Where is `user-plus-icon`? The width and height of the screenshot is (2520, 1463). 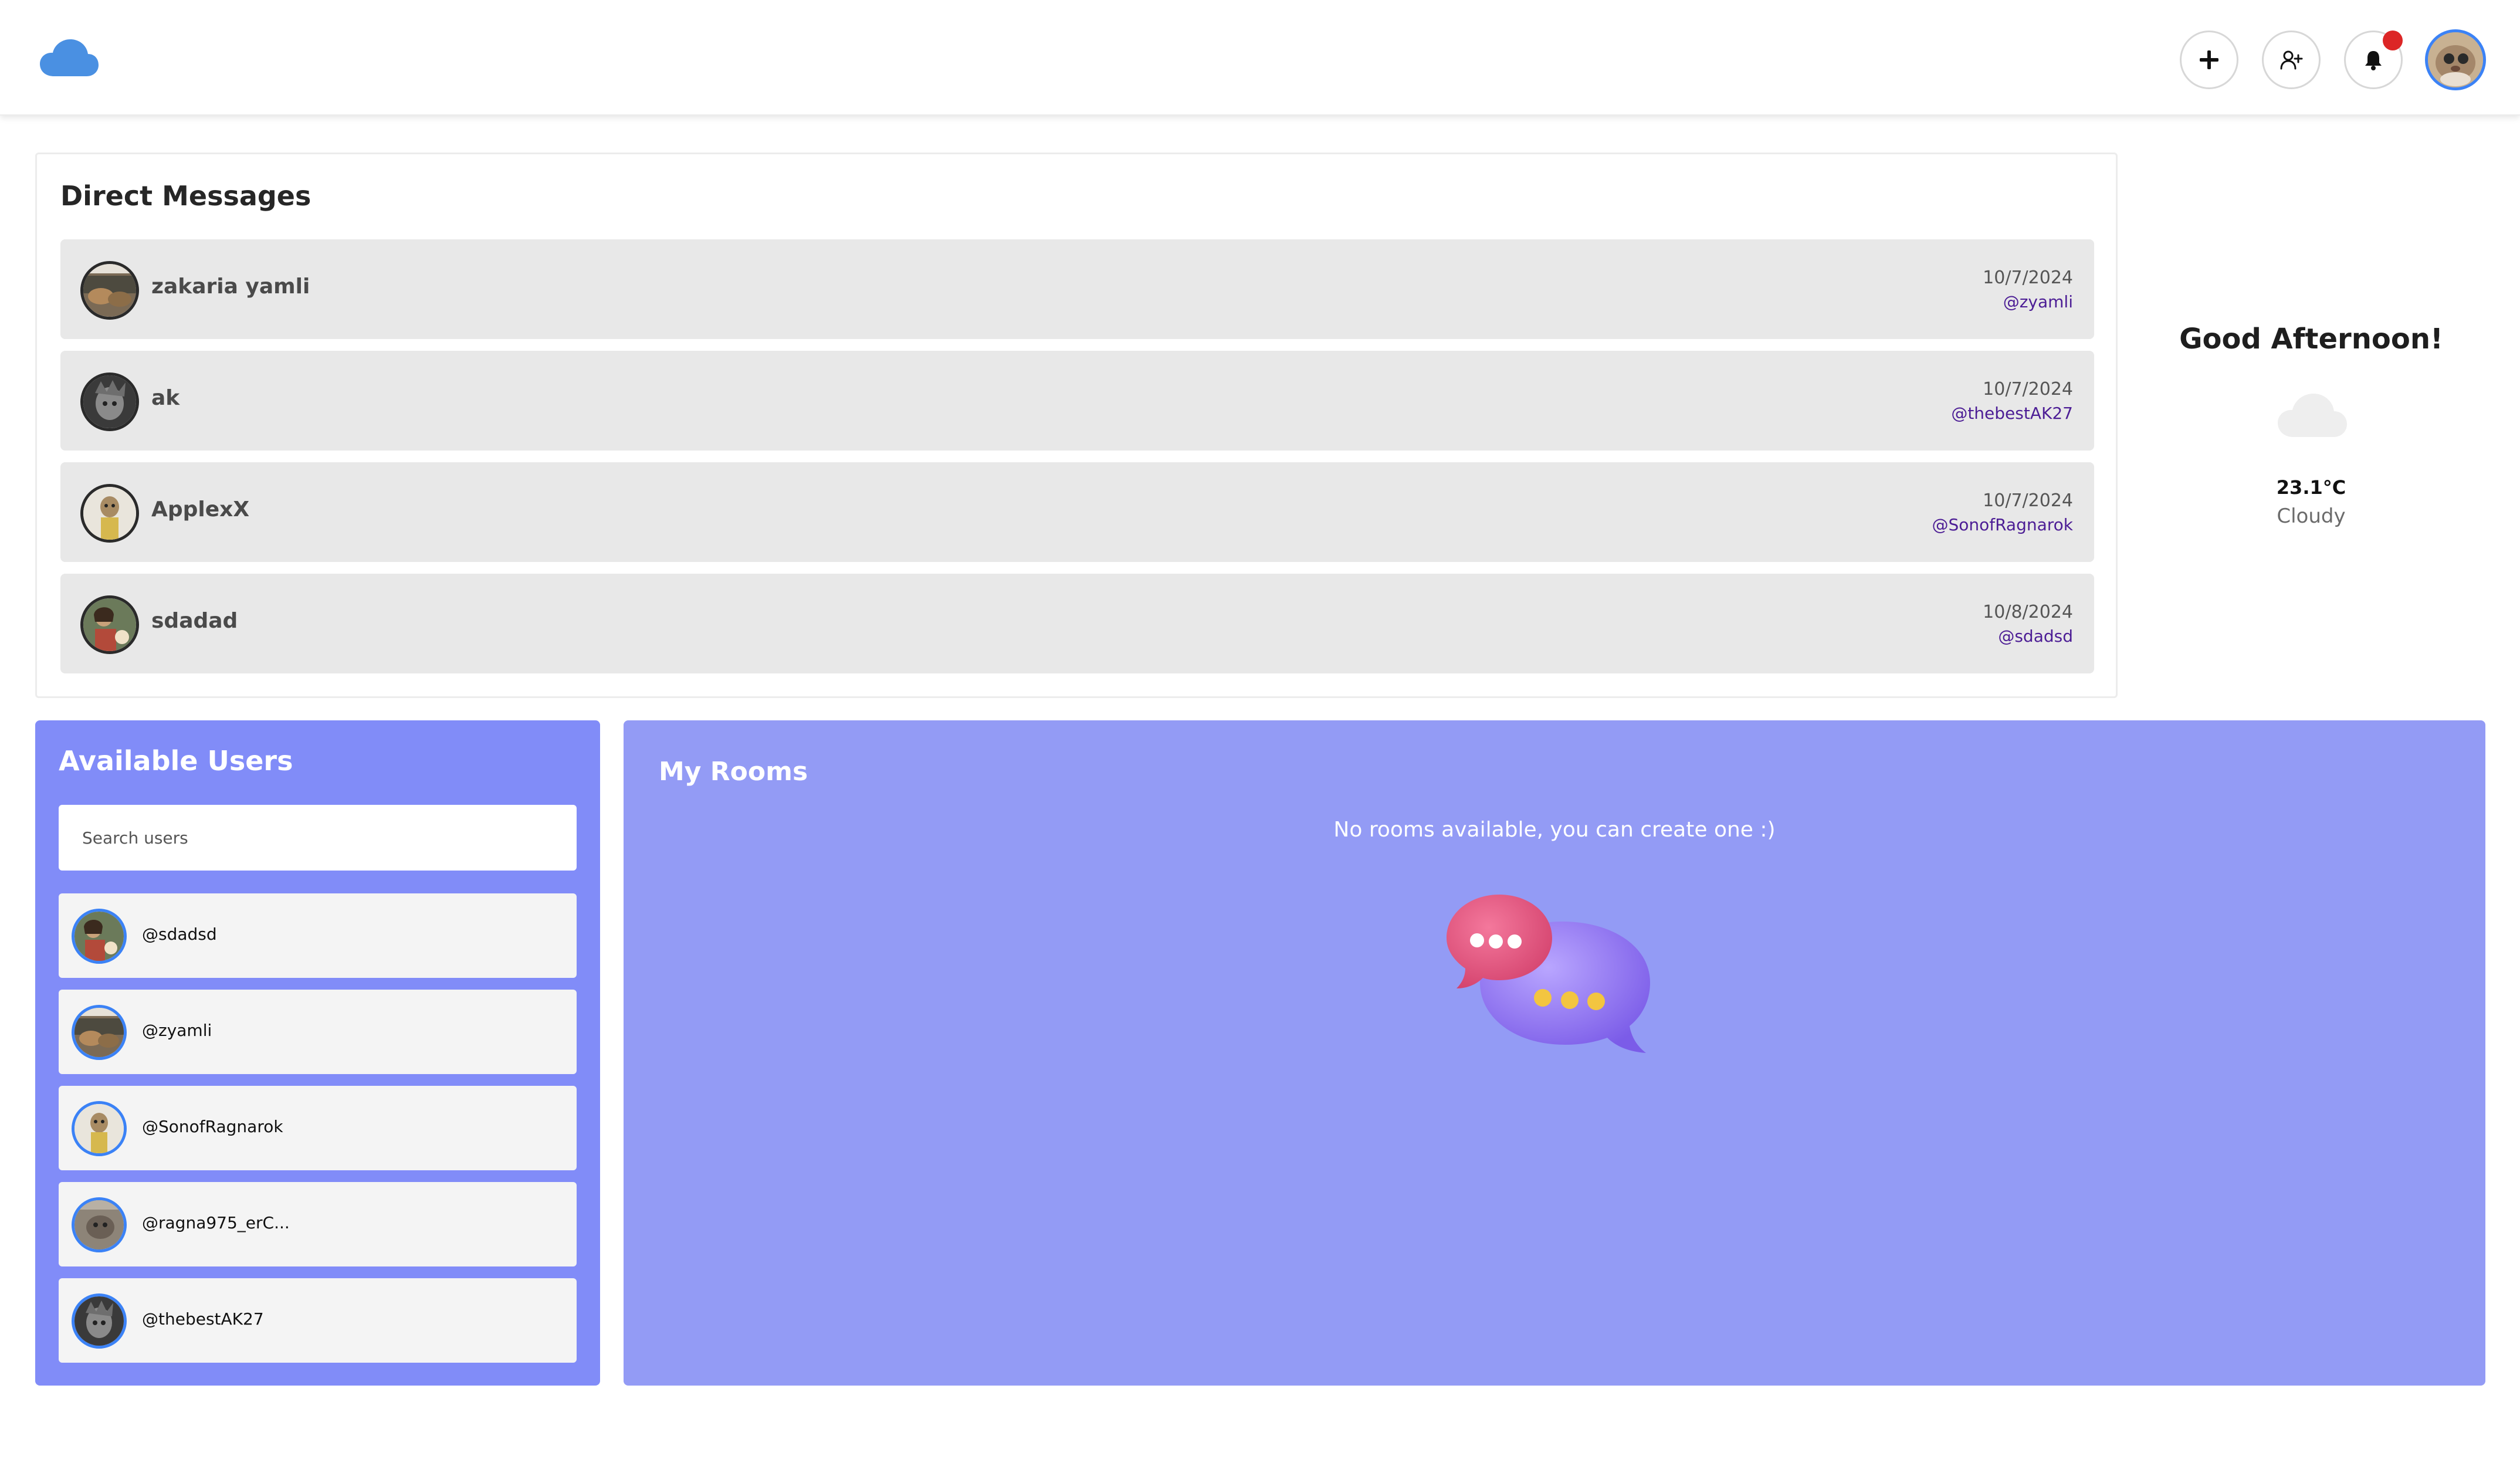
user-plus-icon is located at coordinates (2291, 60).